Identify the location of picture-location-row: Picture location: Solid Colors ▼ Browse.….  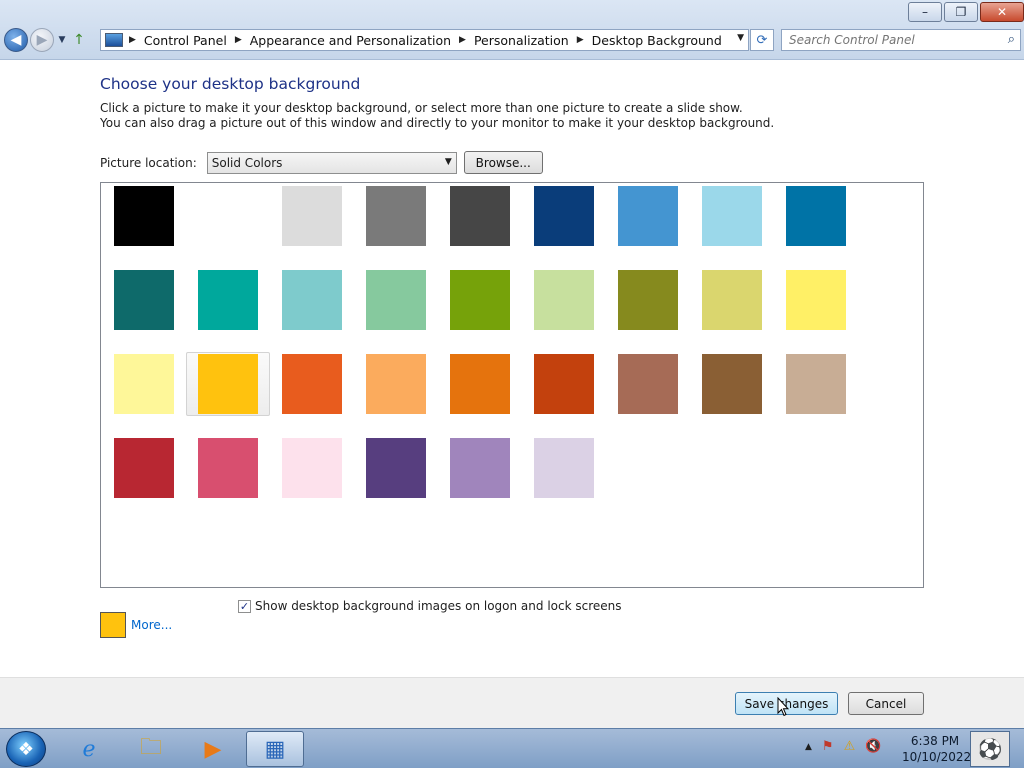
(321, 162).